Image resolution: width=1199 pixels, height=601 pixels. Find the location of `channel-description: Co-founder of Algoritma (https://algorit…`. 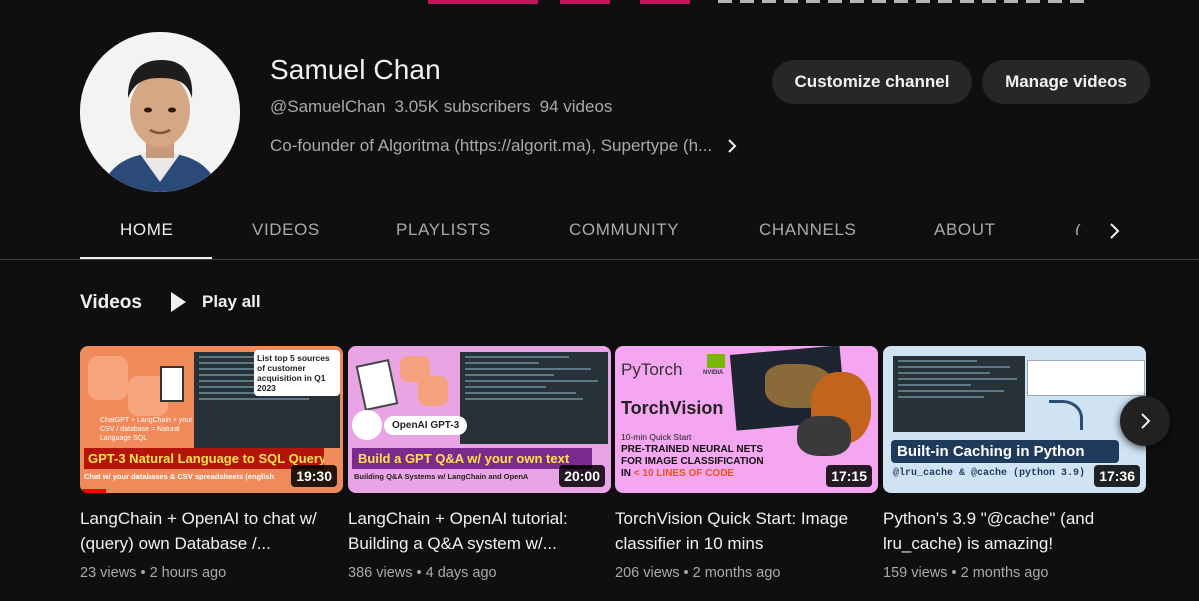

channel-description: Co-founder of Algoritma (https://algorit… is located at coordinates (504, 146).